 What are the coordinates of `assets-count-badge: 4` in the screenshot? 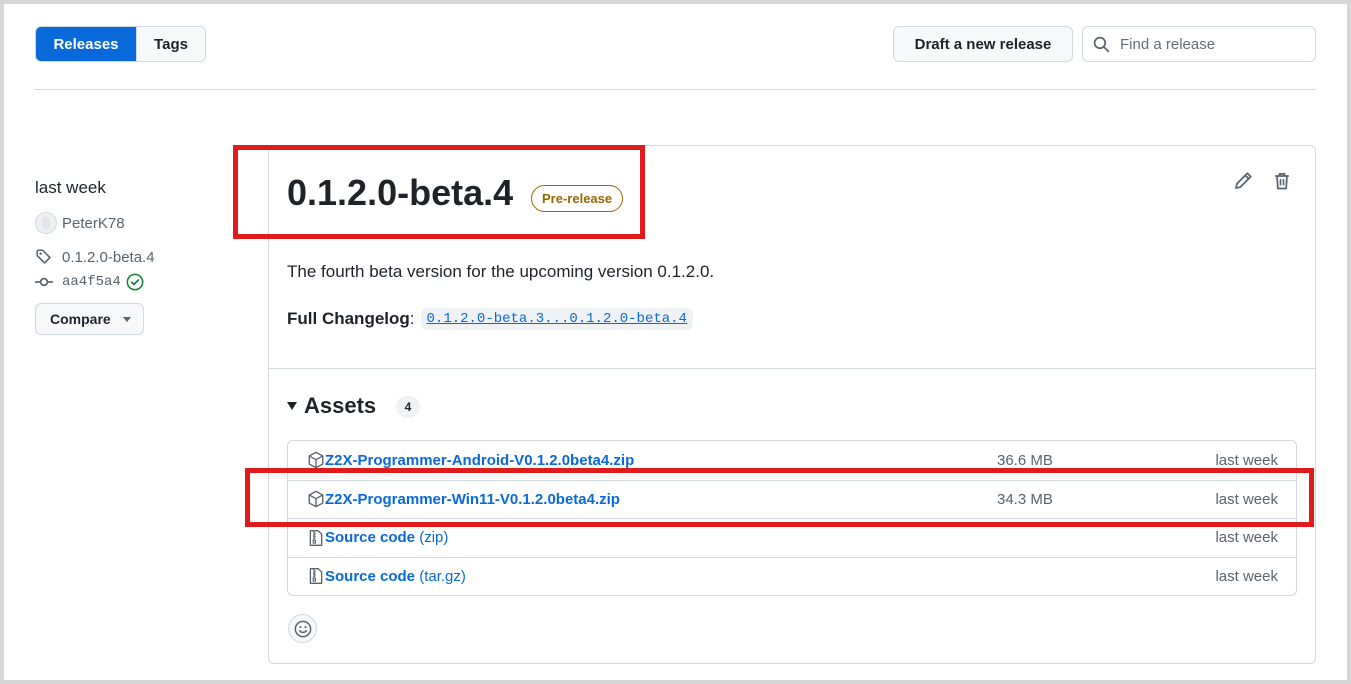 It's located at (408, 407).